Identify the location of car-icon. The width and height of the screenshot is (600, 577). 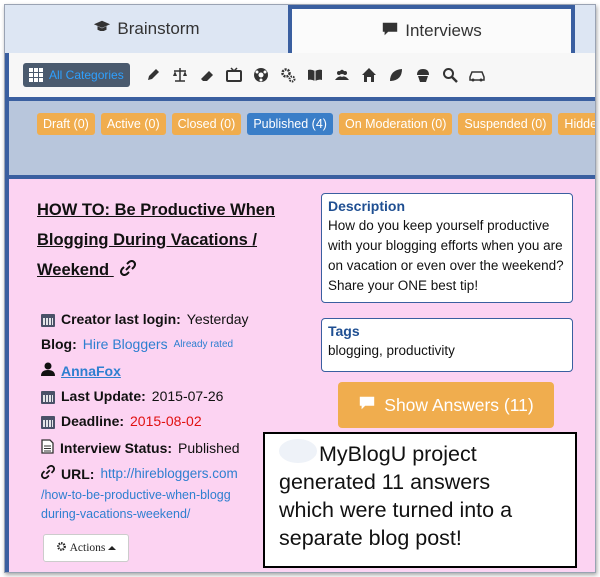
(477, 75).